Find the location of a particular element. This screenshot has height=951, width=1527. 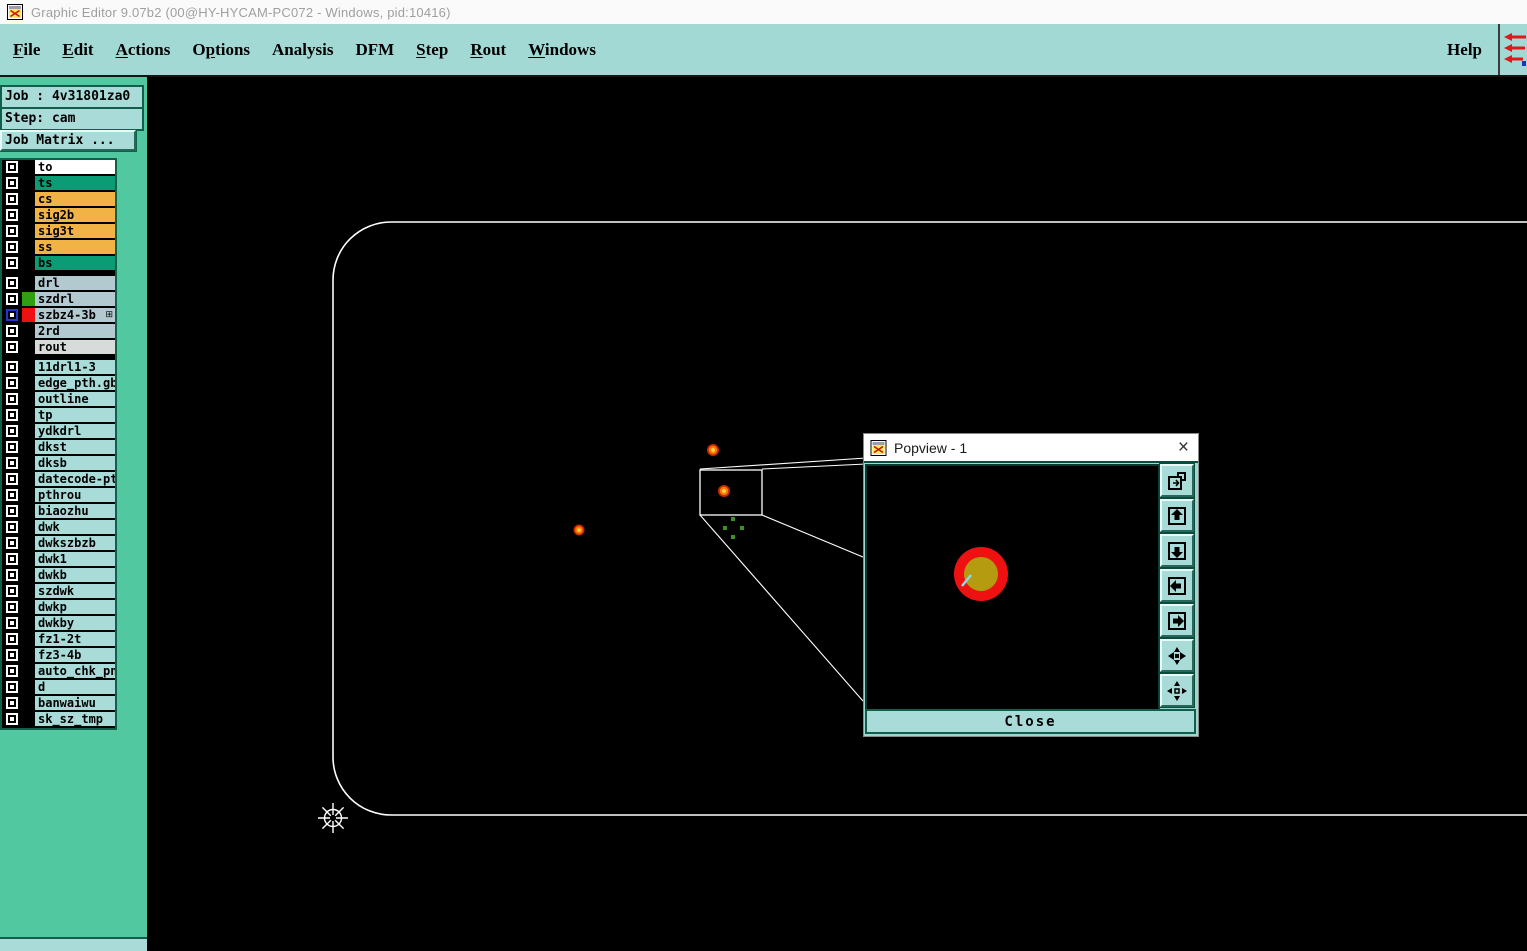

layer-row-dksb: dksb is located at coordinates (58, 464).